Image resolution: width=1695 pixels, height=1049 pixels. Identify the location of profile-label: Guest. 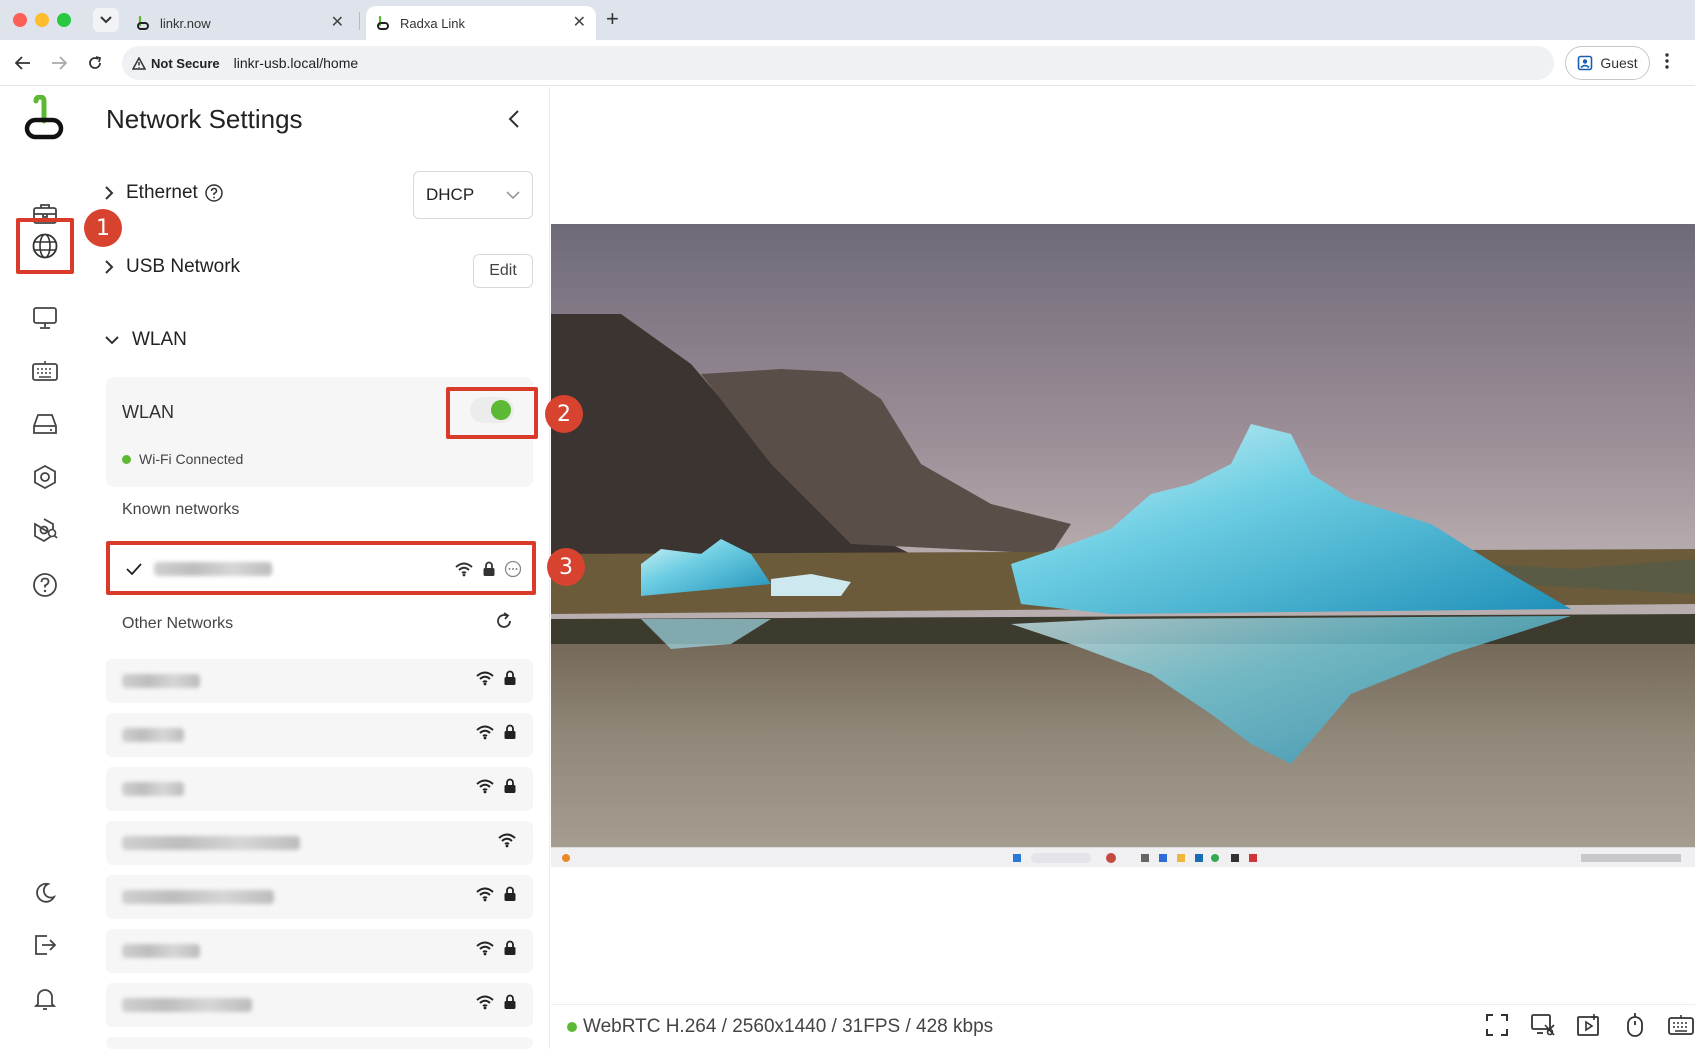
(1619, 63).